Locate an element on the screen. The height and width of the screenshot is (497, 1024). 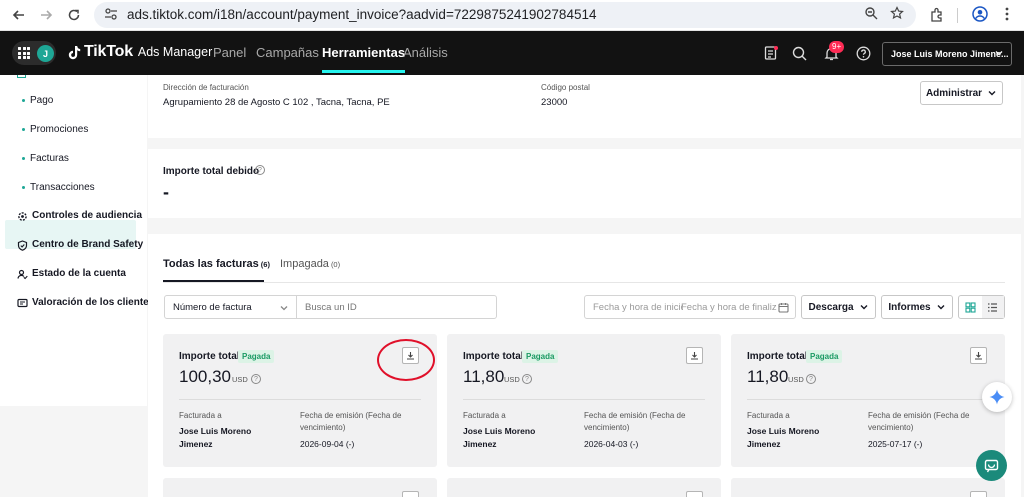
annotation-circle is located at coordinates (406, 360).